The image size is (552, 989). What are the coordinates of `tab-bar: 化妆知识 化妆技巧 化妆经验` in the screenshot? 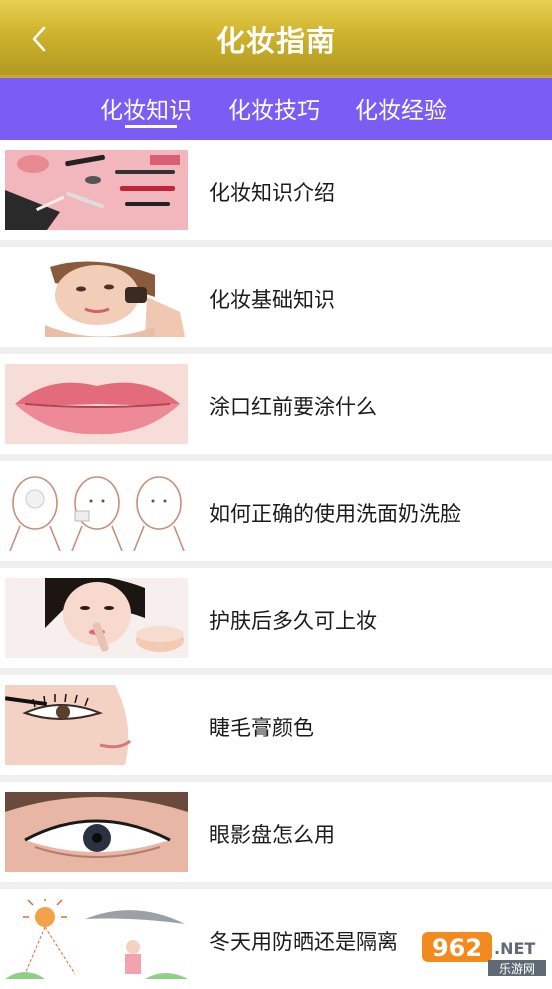 It's located at (276, 109).